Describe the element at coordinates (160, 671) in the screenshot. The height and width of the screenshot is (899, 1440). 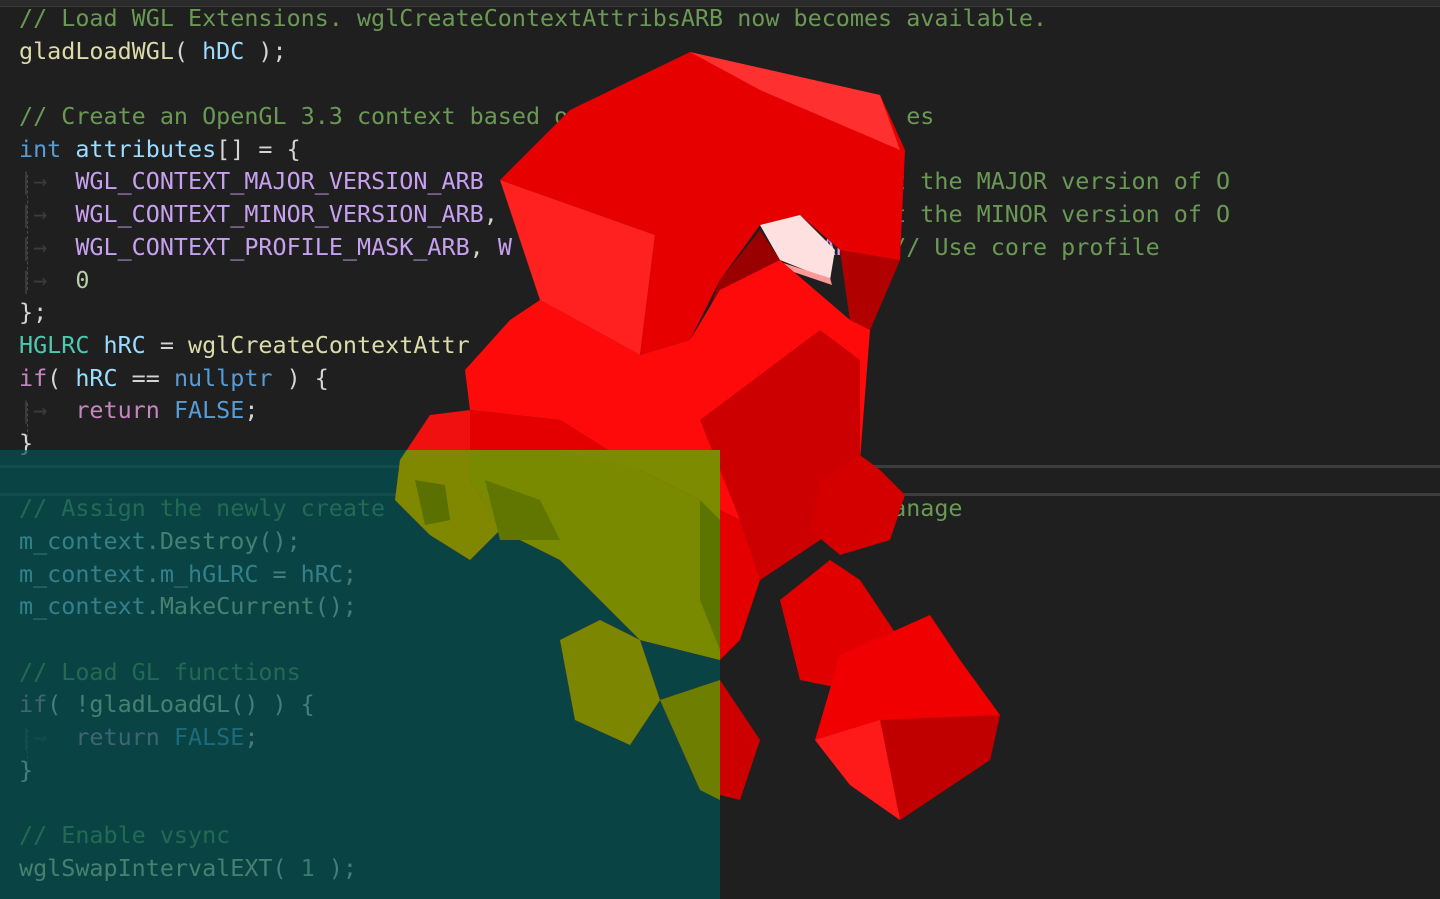
I see `code-token: // Load GL functions` at that location.